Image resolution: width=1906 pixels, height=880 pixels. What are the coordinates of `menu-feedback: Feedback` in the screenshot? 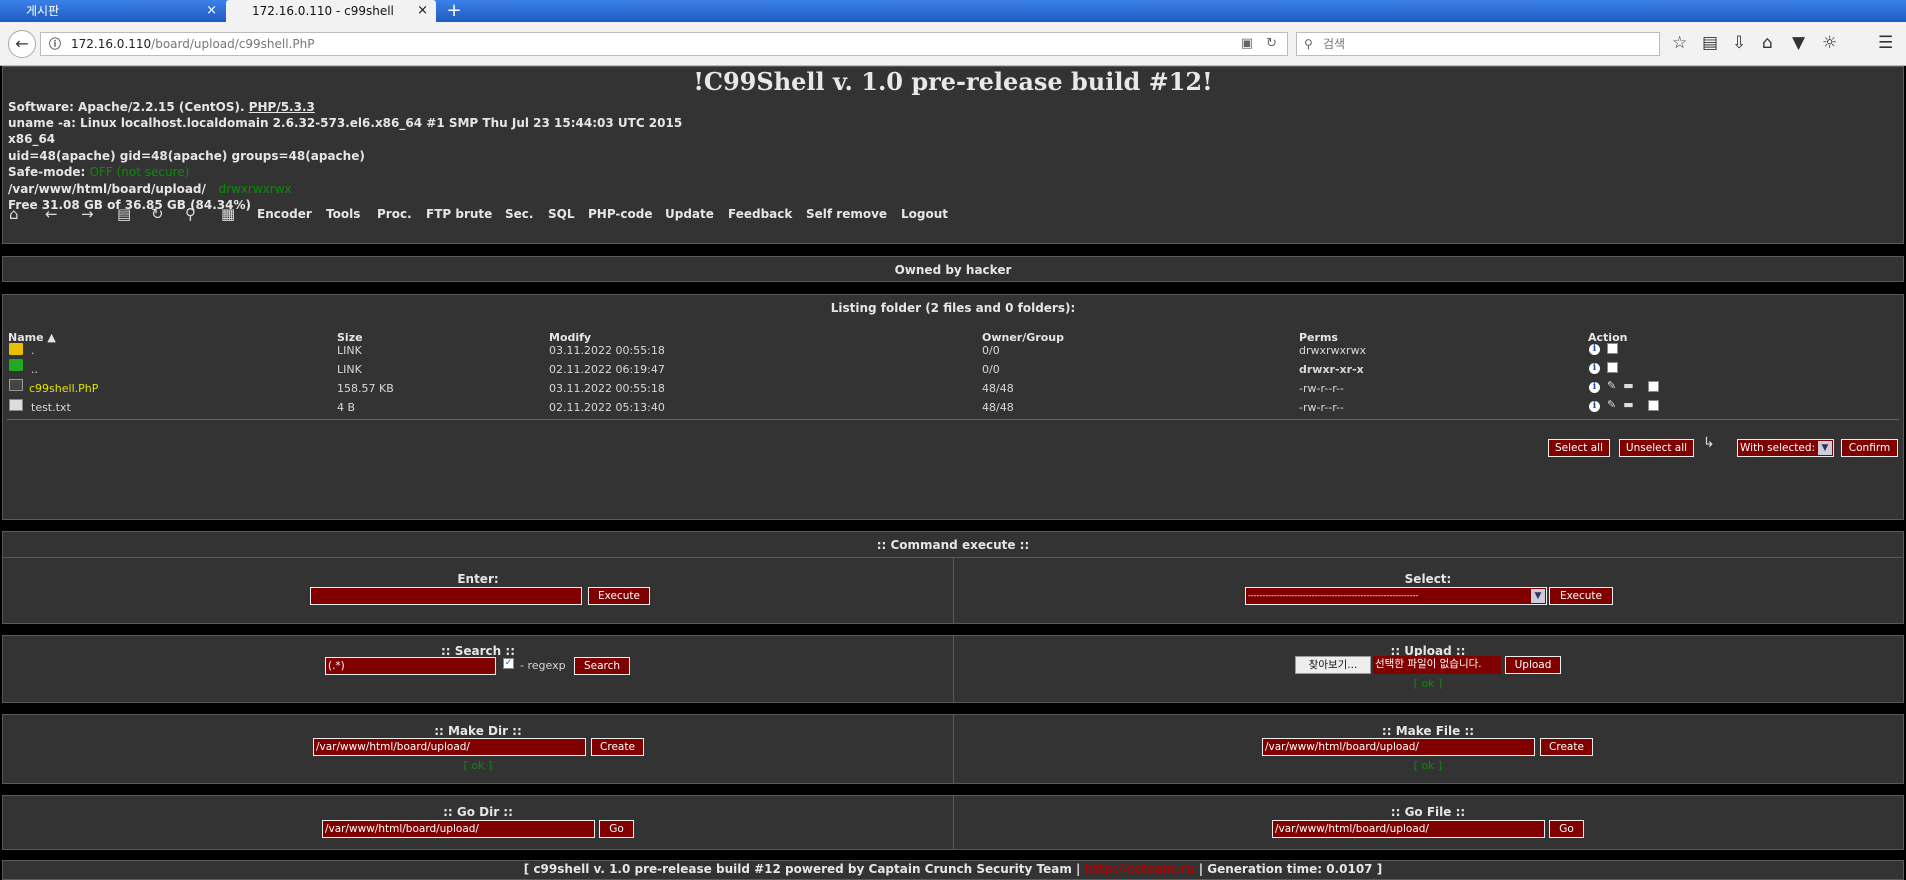 It's located at (760, 214).